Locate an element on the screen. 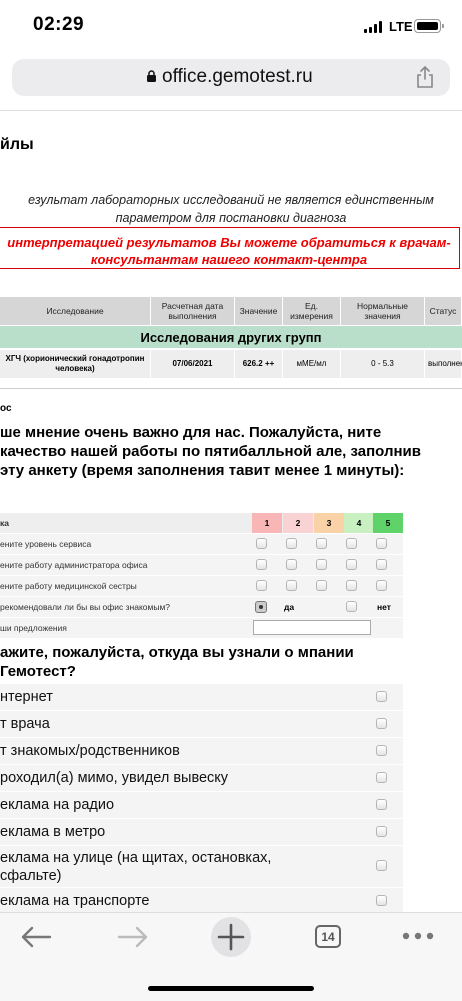 This screenshot has height=1001, width=462. share-icon is located at coordinates (425, 77).